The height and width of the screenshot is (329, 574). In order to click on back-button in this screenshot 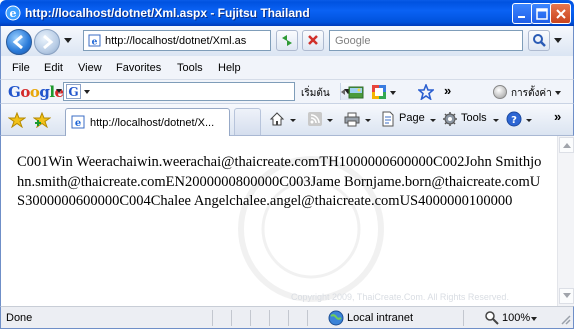, I will do `click(19, 42)`.